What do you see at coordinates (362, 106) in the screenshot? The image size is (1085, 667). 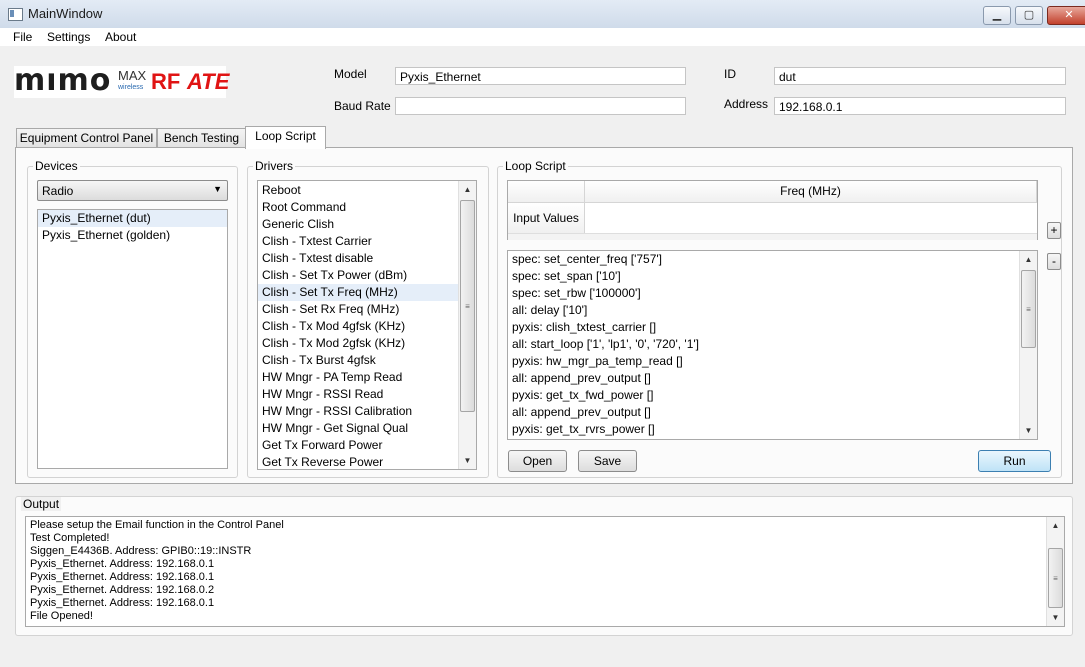 I see `baud-rate-label: Baud Rate` at bounding box center [362, 106].